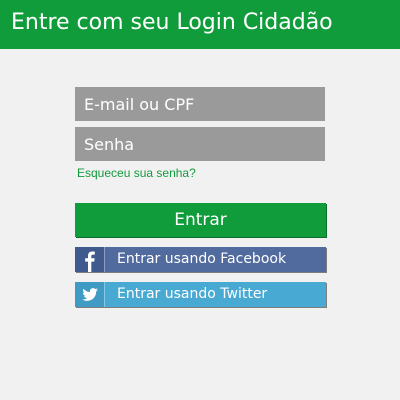  What do you see at coordinates (89, 294) in the screenshot?
I see `twitter-icon` at bounding box center [89, 294].